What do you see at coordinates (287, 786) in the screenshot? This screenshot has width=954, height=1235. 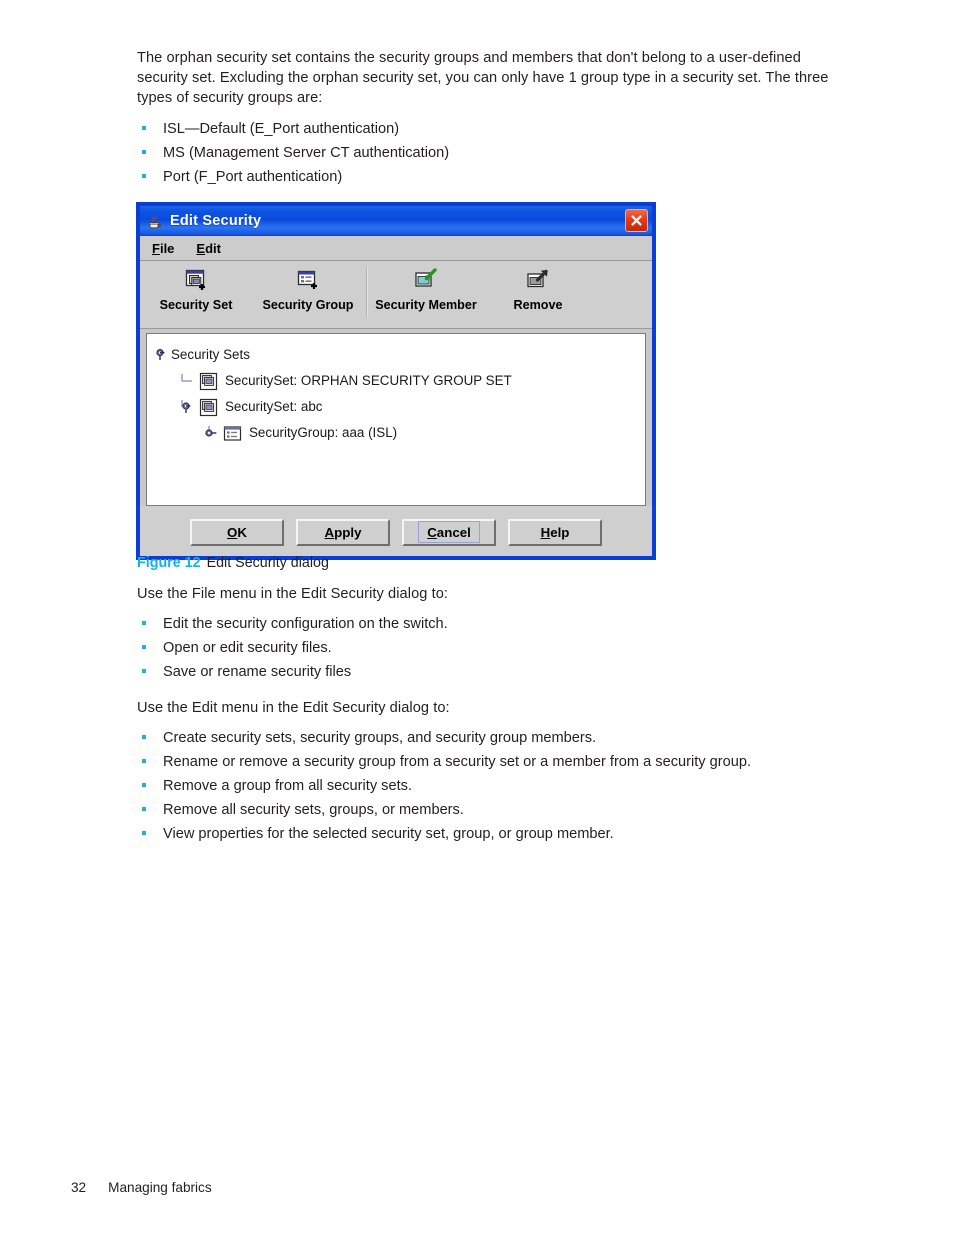 I see `list-item-label: Remove a group from all security sets.` at bounding box center [287, 786].